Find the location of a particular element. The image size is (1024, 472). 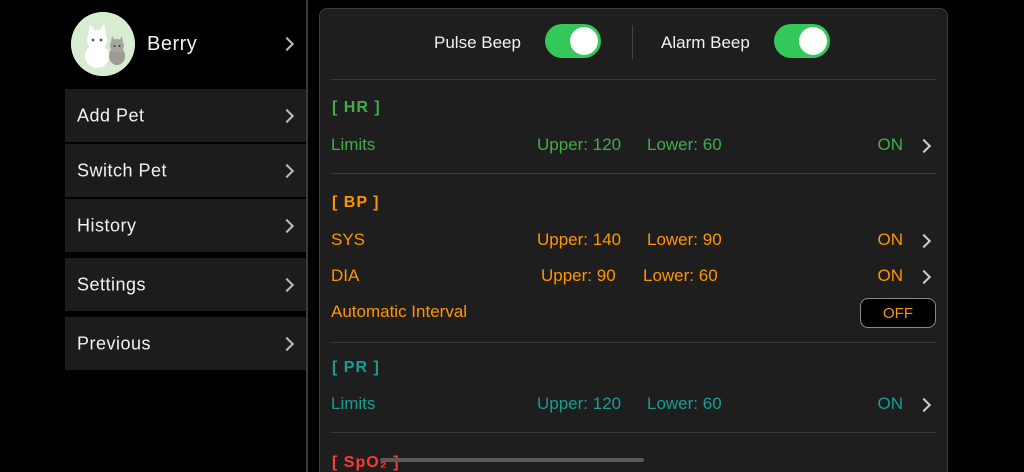

pulse-beep-toggle is located at coordinates (573, 41).